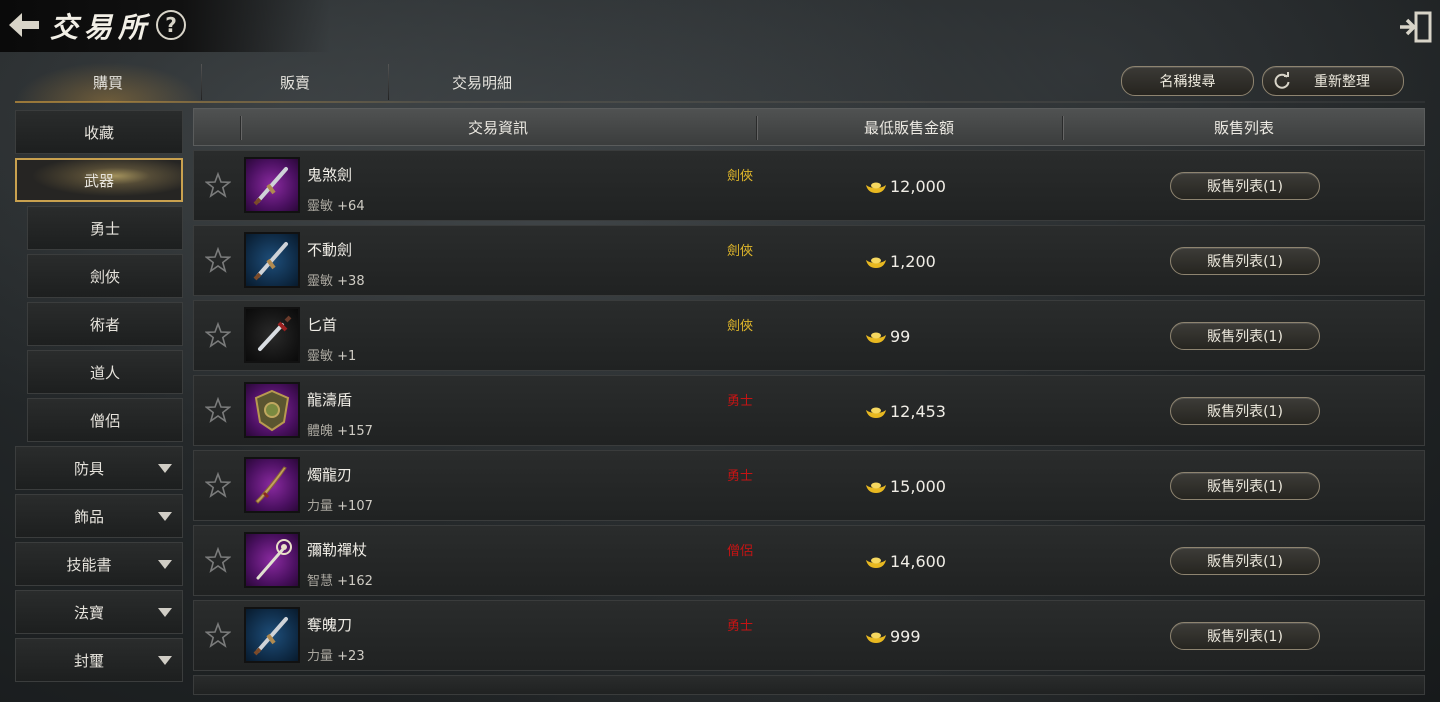  What do you see at coordinates (913, 261) in the screenshot?
I see `min-price-value: 1,200` at bounding box center [913, 261].